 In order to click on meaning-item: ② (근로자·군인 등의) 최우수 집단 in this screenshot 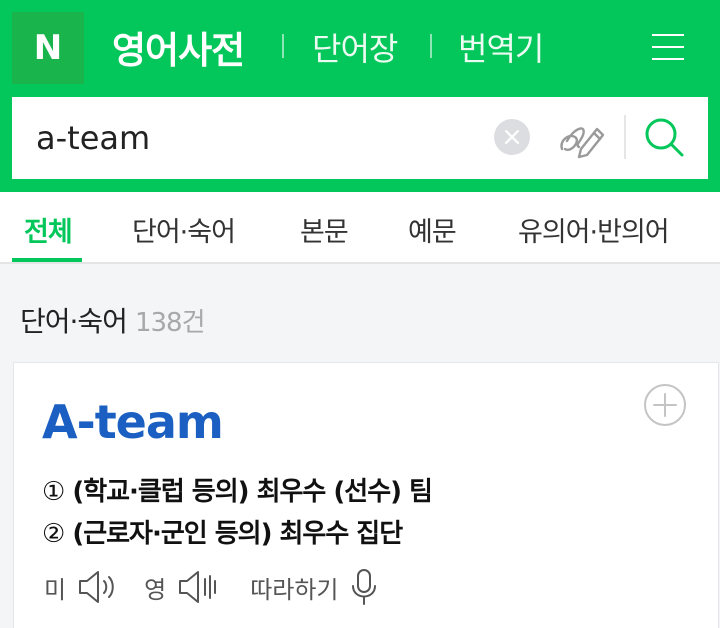, I will do `click(222, 531)`.